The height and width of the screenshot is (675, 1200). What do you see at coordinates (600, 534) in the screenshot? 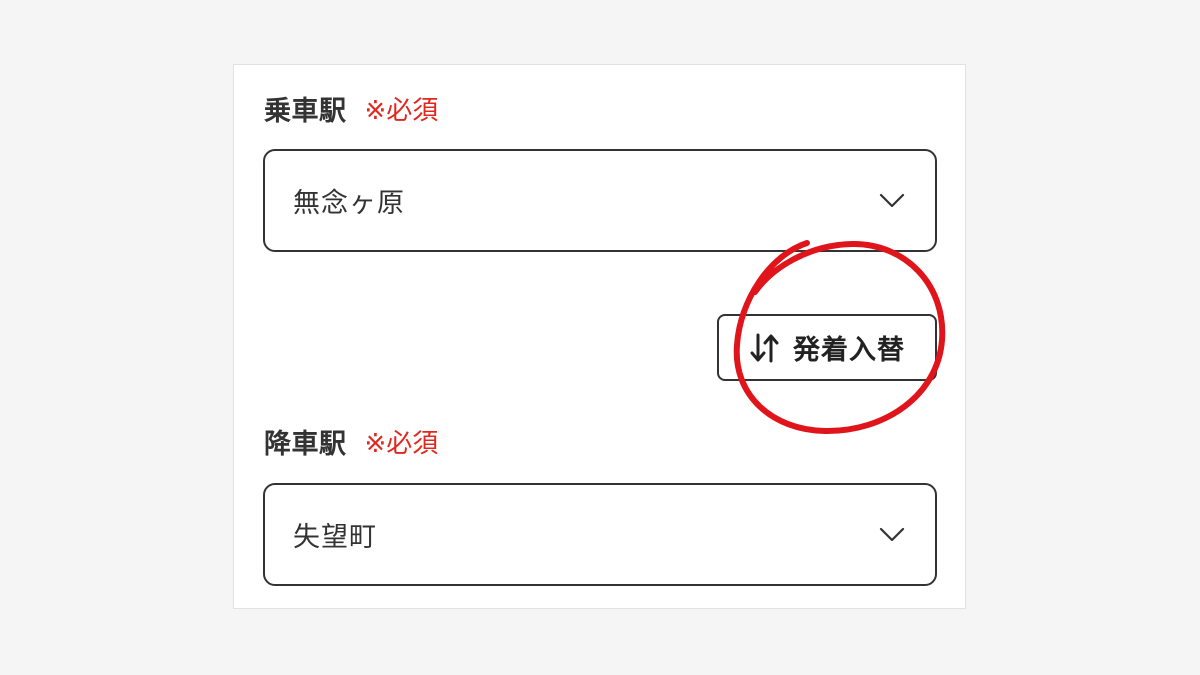
I see `arrival-station-select: 失望町` at bounding box center [600, 534].